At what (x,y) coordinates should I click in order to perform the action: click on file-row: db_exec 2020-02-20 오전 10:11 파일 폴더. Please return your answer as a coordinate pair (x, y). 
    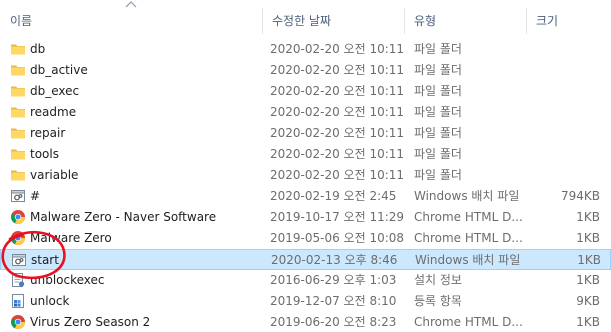
    Looking at the image, I should click on (305, 91).